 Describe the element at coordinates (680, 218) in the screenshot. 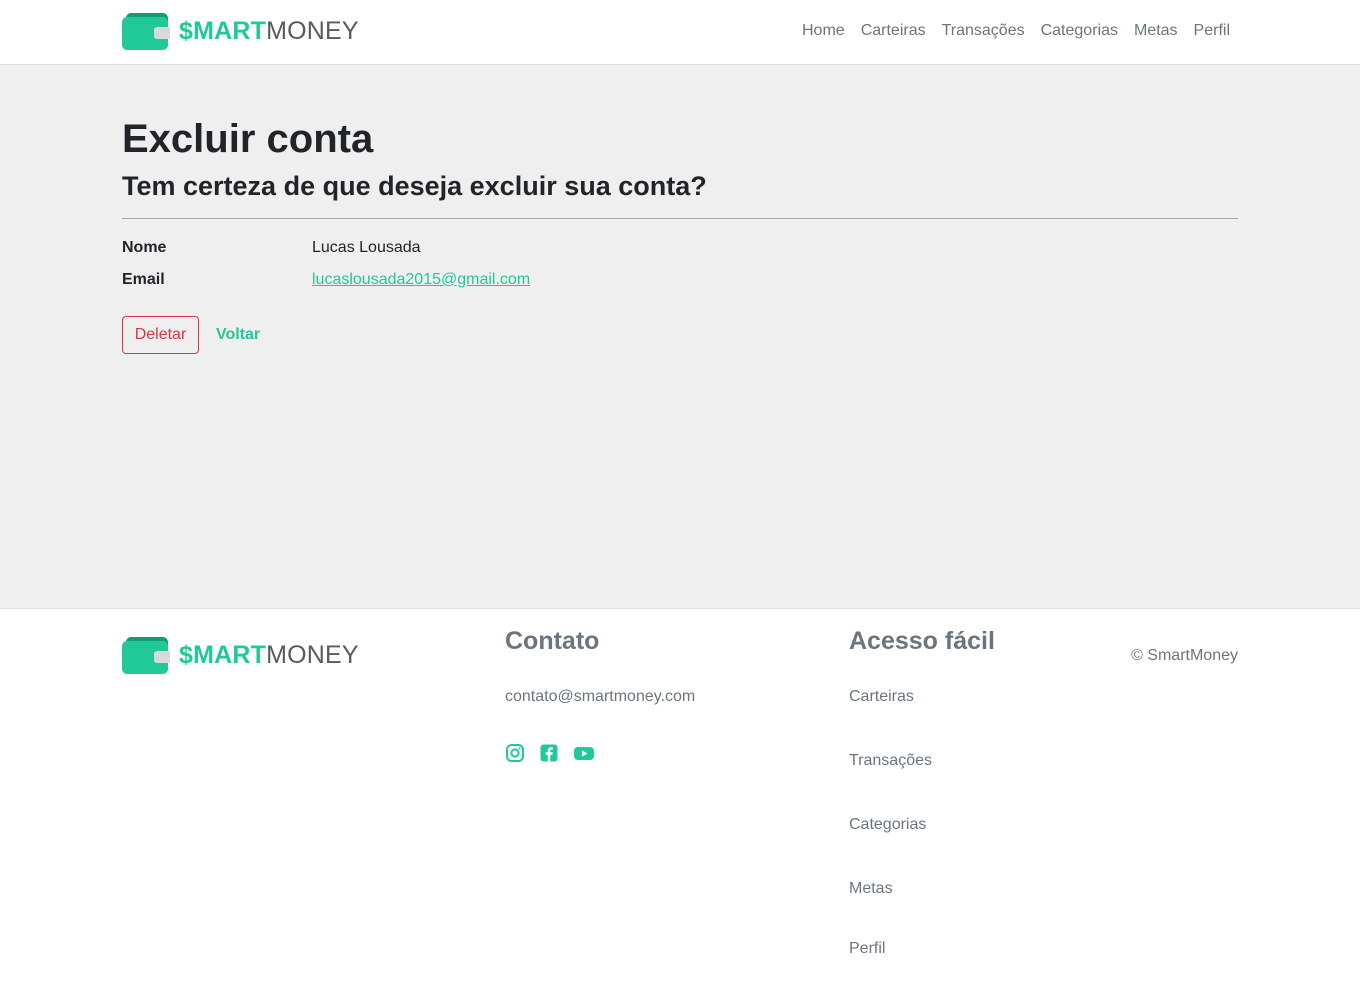

I see `divider` at that location.